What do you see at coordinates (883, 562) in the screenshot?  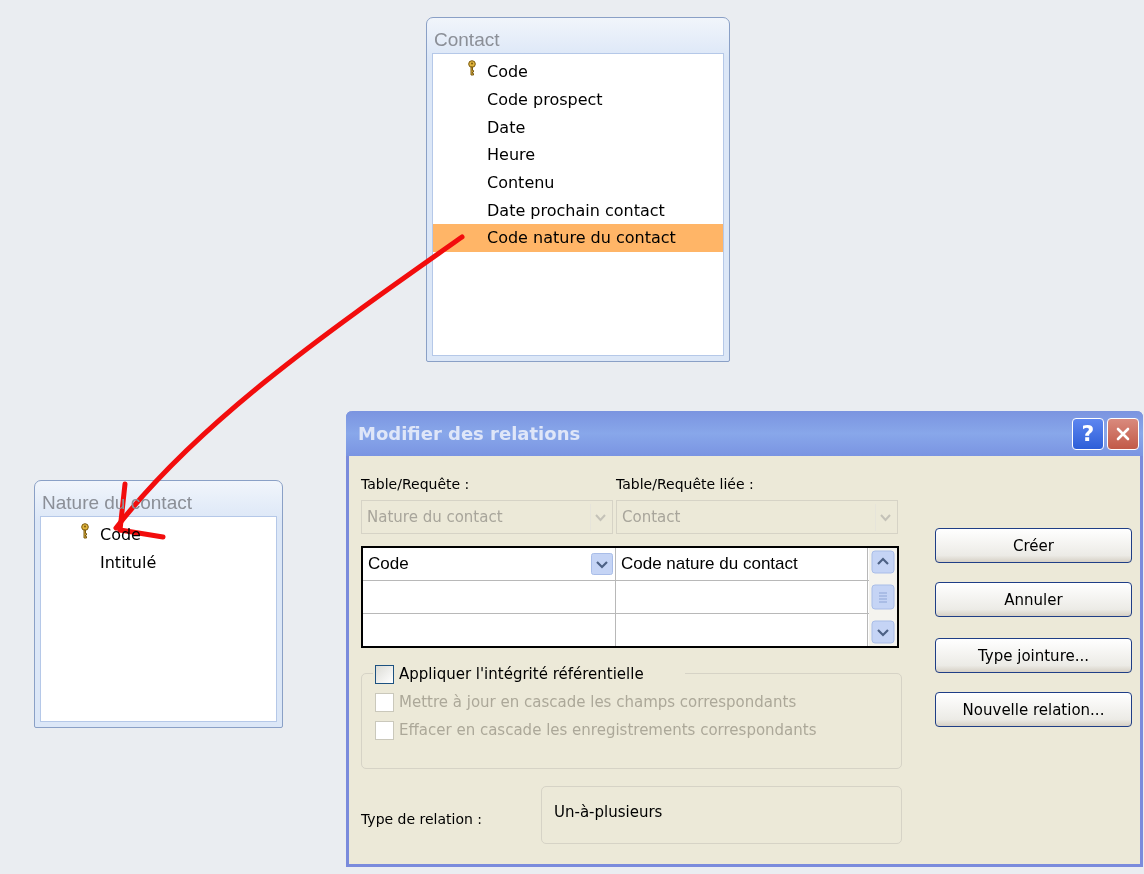 I see `scroll-up-icon` at bounding box center [883, 562].